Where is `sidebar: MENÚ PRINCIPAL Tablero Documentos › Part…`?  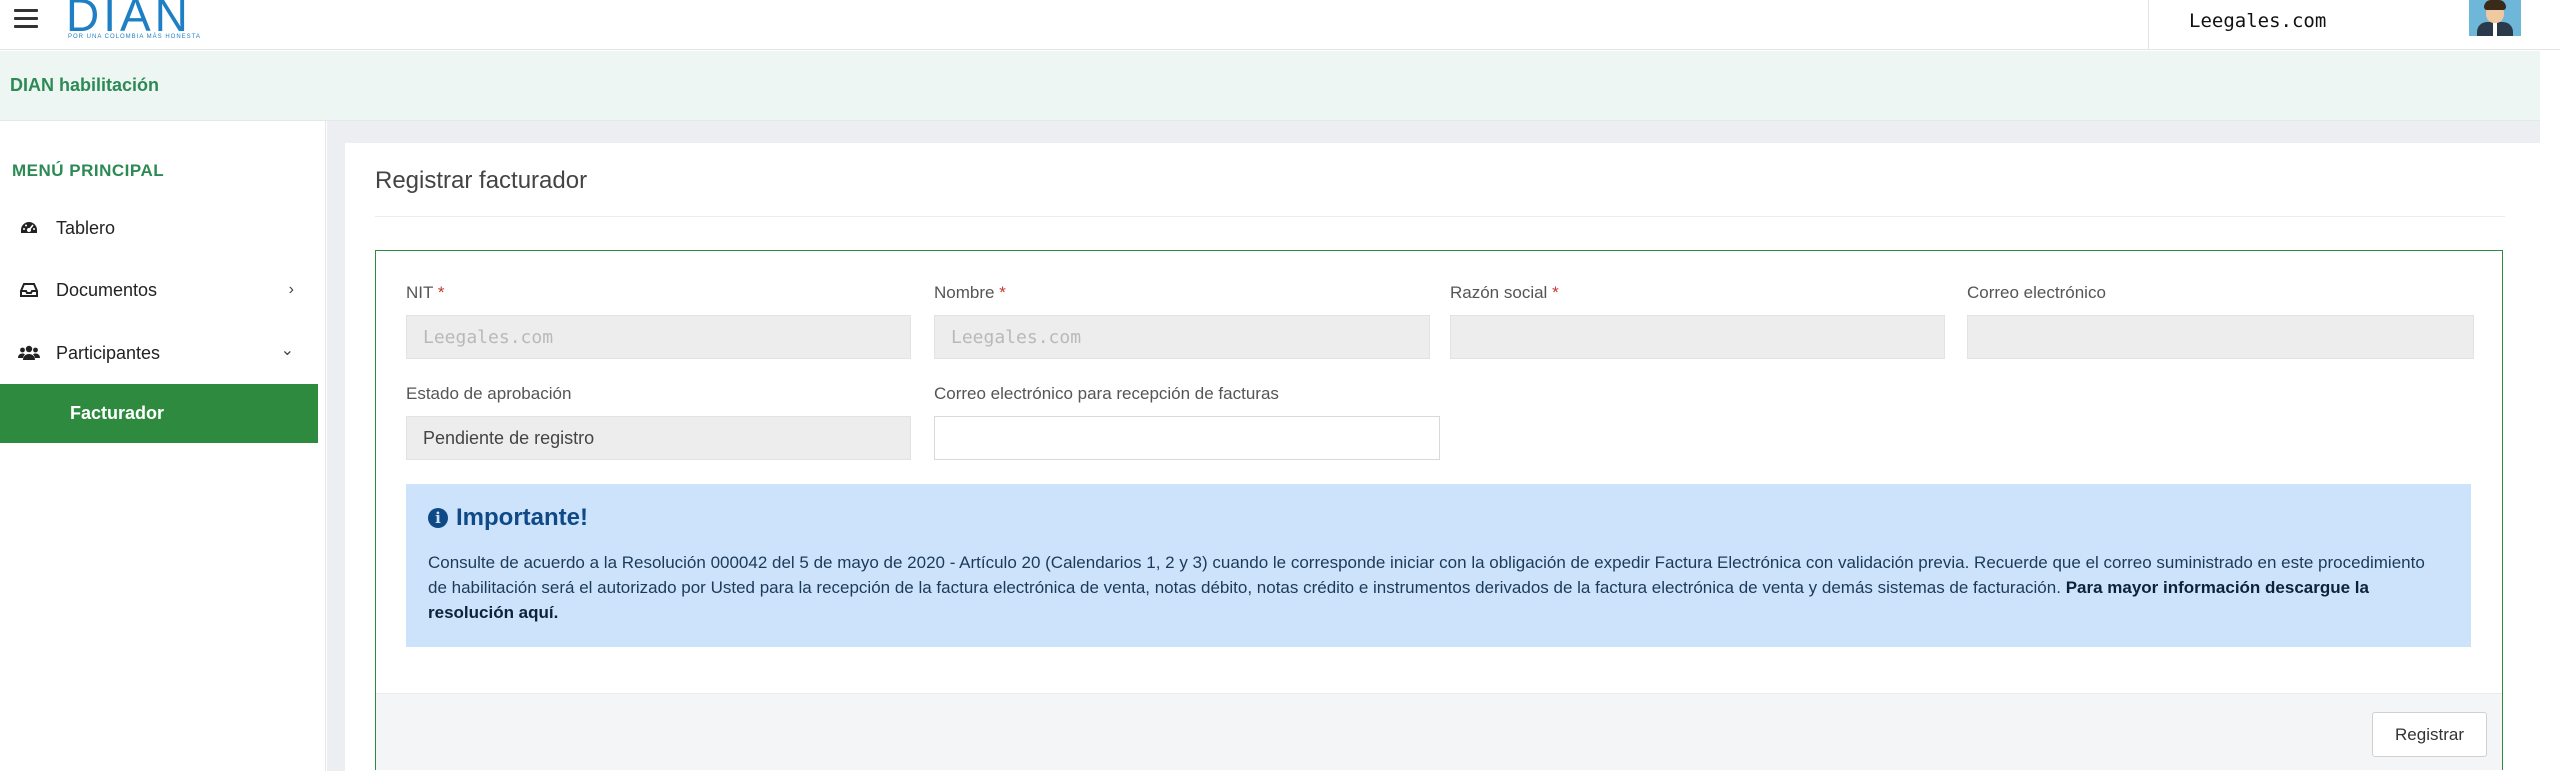 sidebar: MENÚ PRINCIPAL Tablero Documentos › Part… is located at coordinates (163, 446).